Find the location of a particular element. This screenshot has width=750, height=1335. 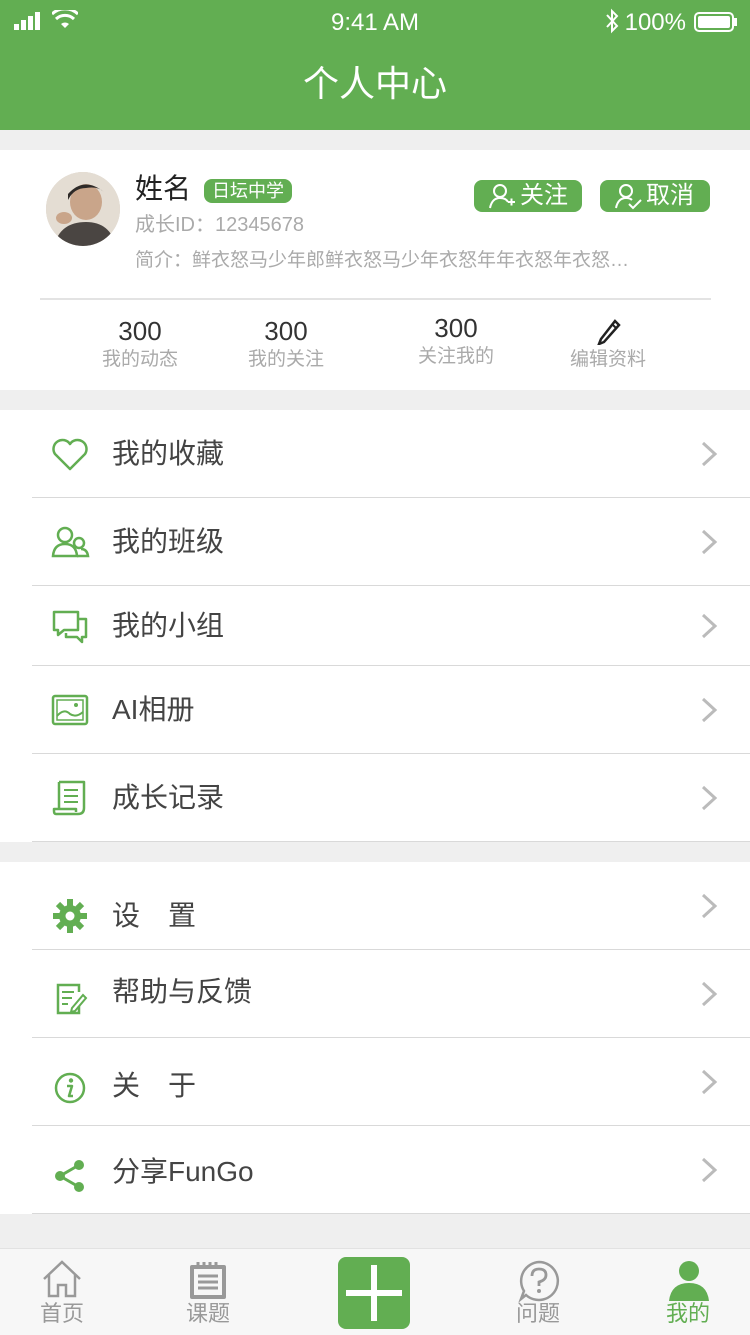

person-icon is located at coordinates (689, 1281).